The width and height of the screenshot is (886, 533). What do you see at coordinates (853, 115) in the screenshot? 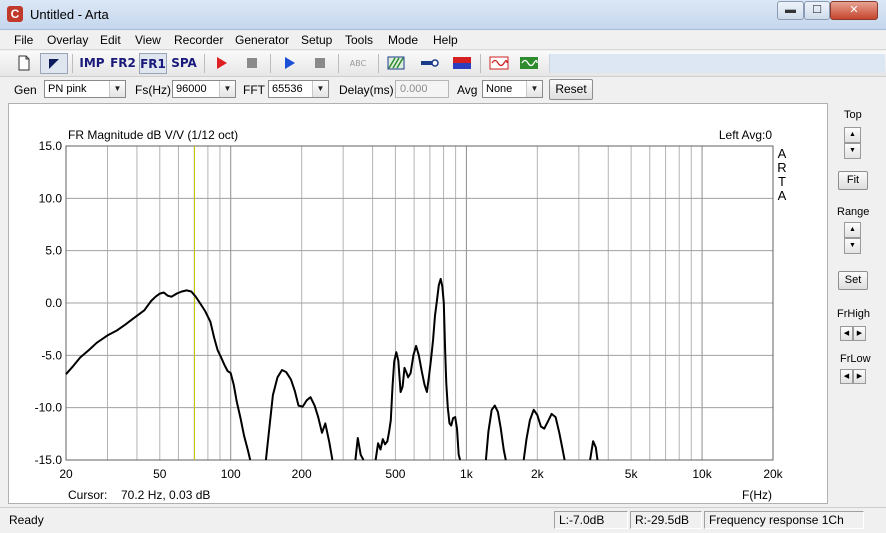
I see `top-label: Top` at bounding box center [853, 115].